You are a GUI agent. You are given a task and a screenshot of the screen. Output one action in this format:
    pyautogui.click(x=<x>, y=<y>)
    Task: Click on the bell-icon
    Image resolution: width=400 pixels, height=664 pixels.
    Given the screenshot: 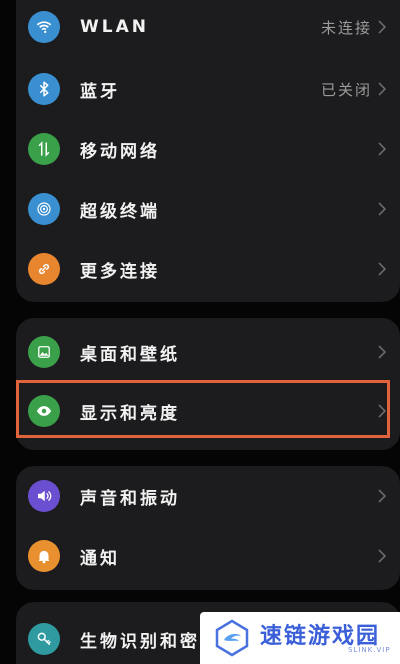 What is the action you would take?
    pyautogui.click(x=44, y=556)
    